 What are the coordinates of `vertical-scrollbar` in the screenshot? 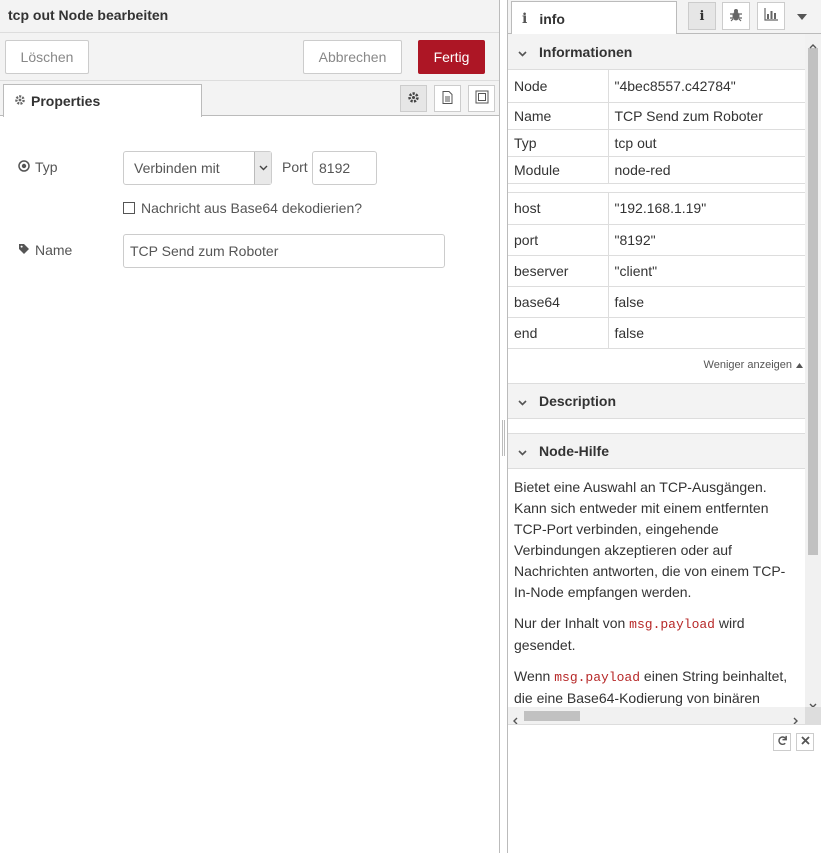 It's located at (813, 371).